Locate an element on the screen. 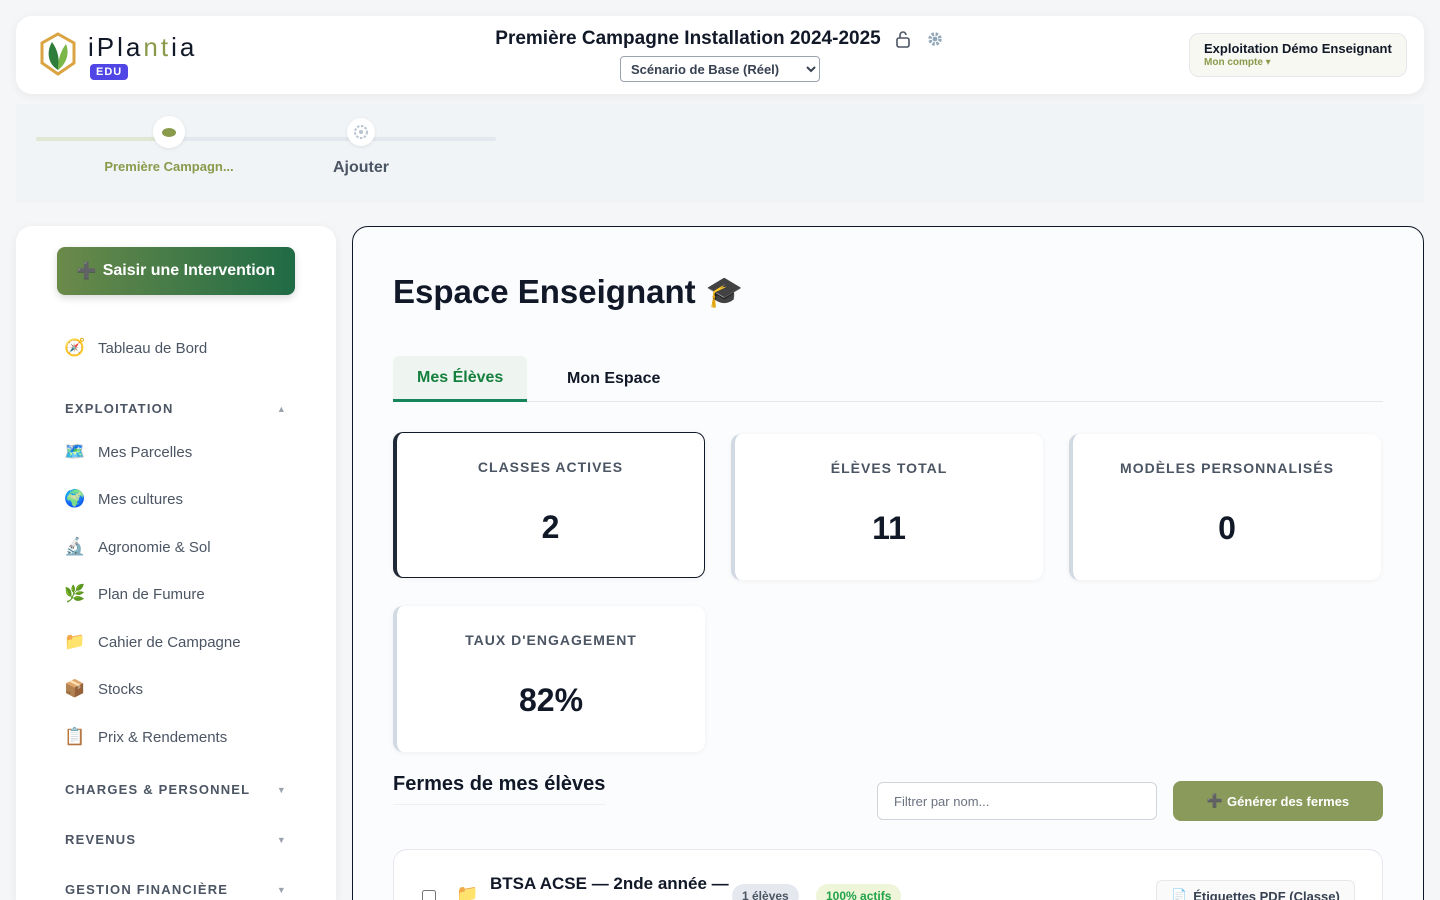  page-title: Espace Enseignant 🎓 is located at coordinates (568, 292).